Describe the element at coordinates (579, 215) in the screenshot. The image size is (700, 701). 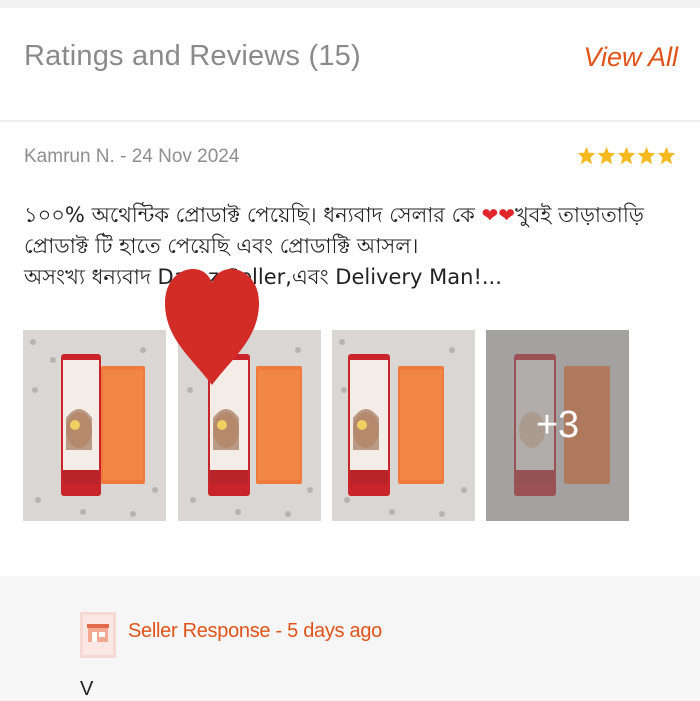
I see `review-line-1-end: খুবই তাড়াতাড়ি` at that location.